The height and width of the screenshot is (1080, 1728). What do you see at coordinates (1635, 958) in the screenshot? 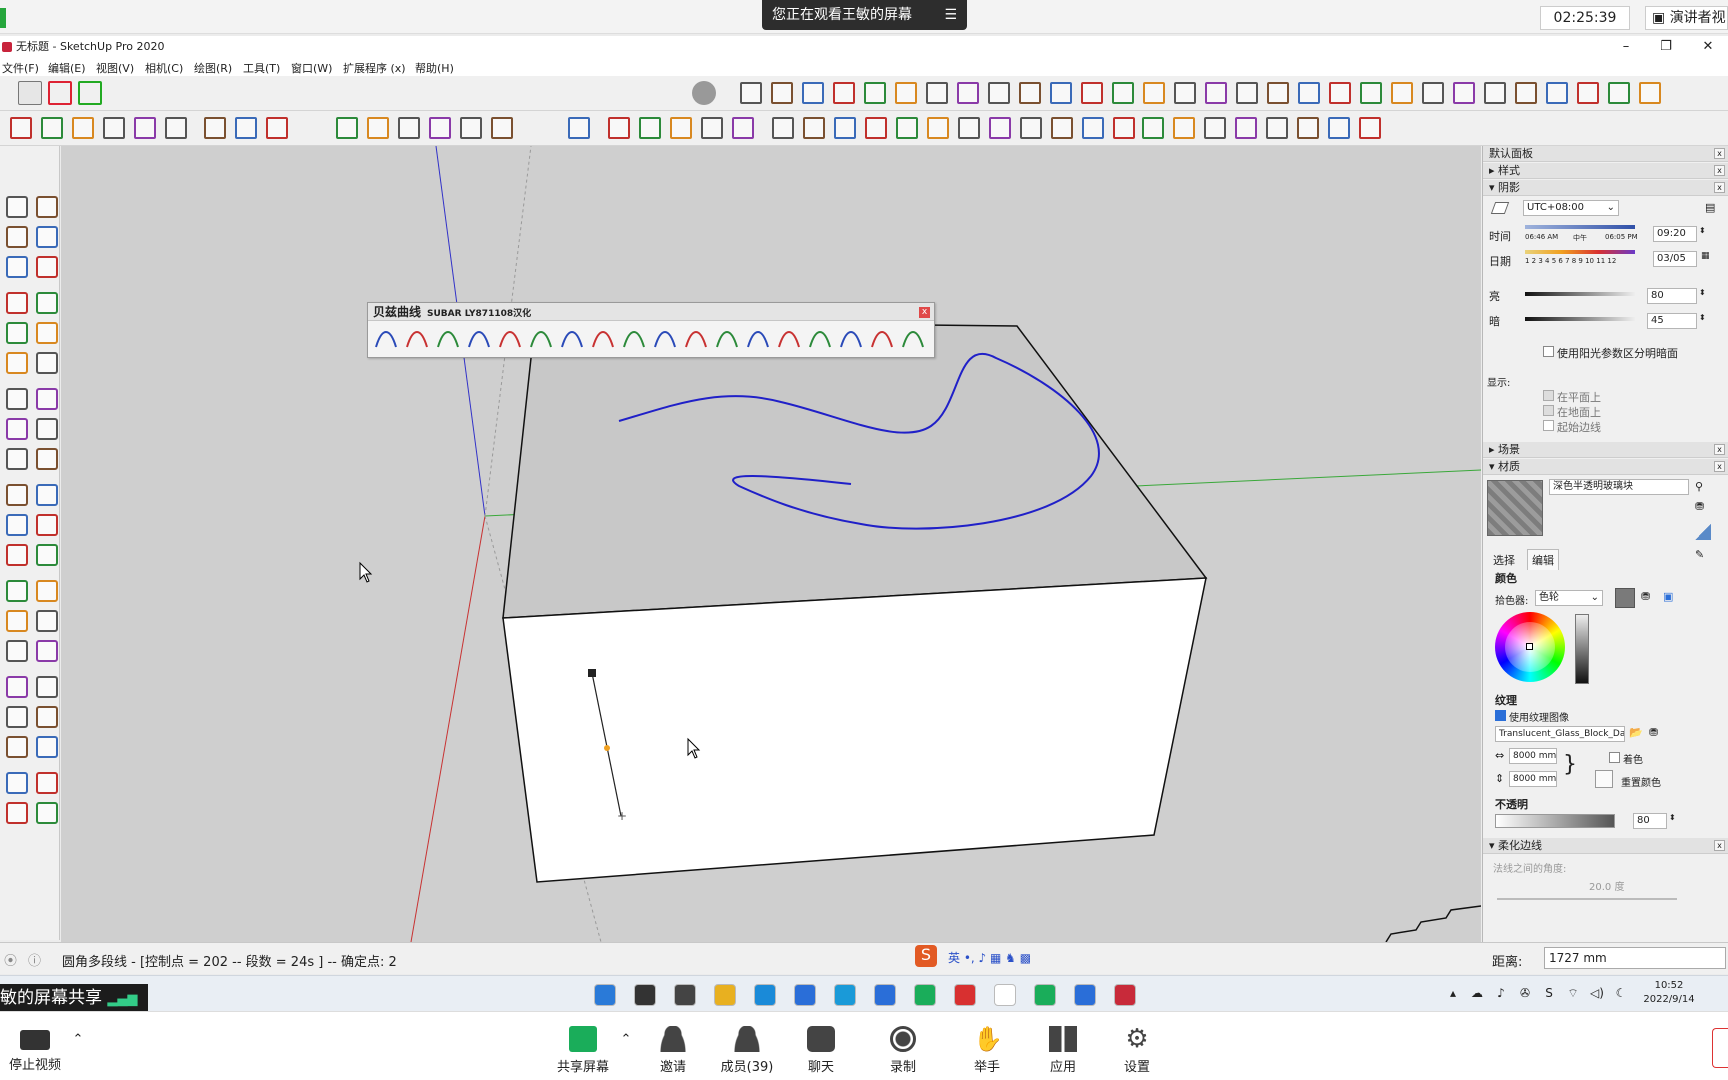
I see `distance-field: 1727 mm` at bounding box center [1635, 958].